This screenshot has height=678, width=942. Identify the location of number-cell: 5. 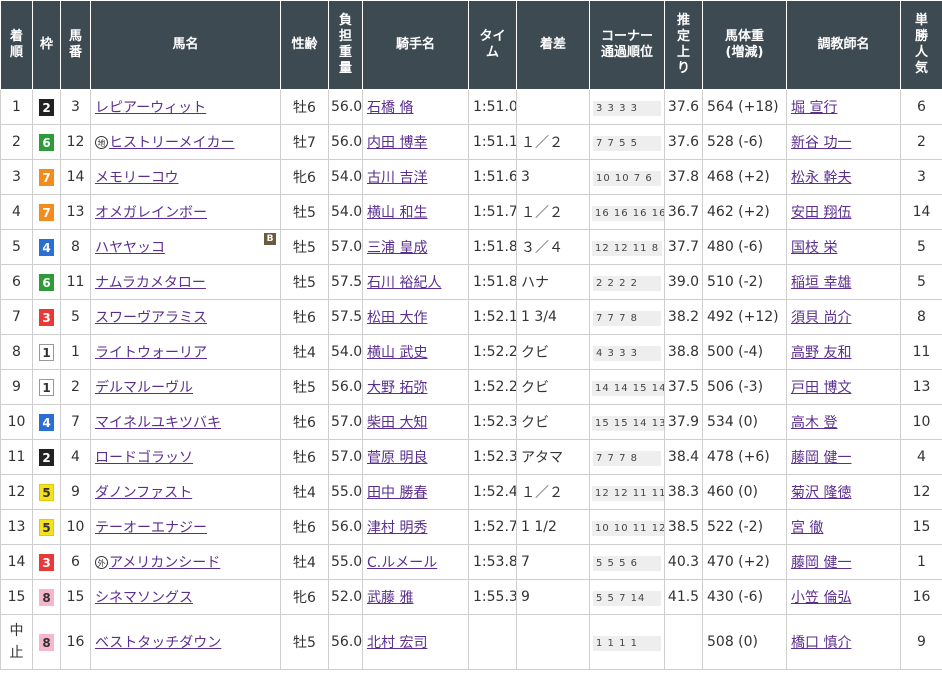
(75, 317).